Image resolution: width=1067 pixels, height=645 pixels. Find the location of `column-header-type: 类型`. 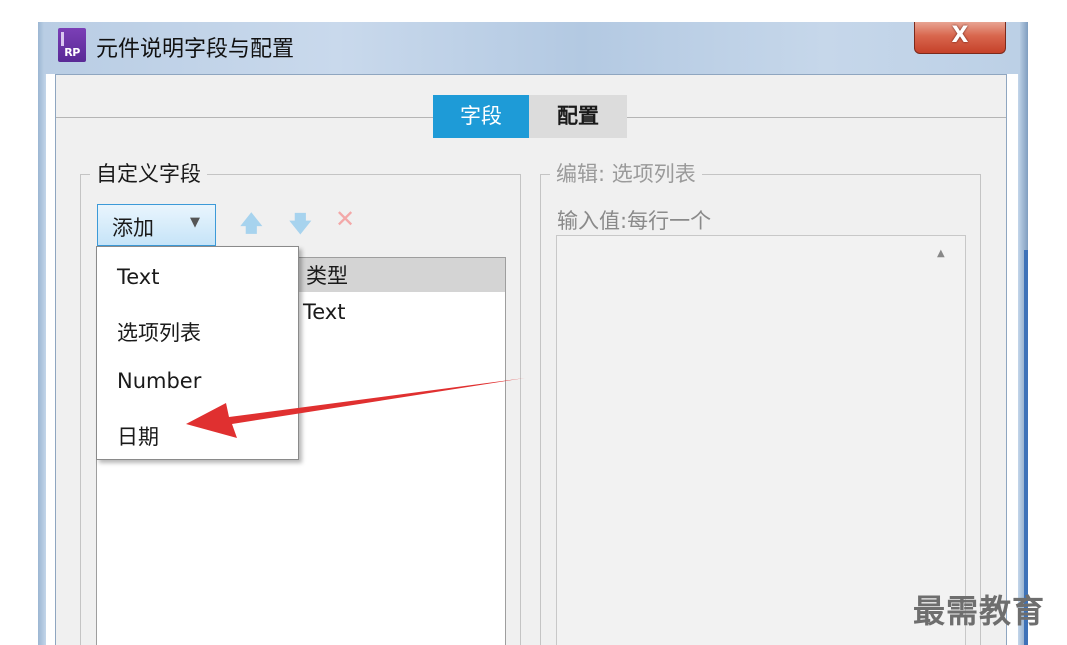

column-header-type: 类型 is located at coordinates (327, 275).